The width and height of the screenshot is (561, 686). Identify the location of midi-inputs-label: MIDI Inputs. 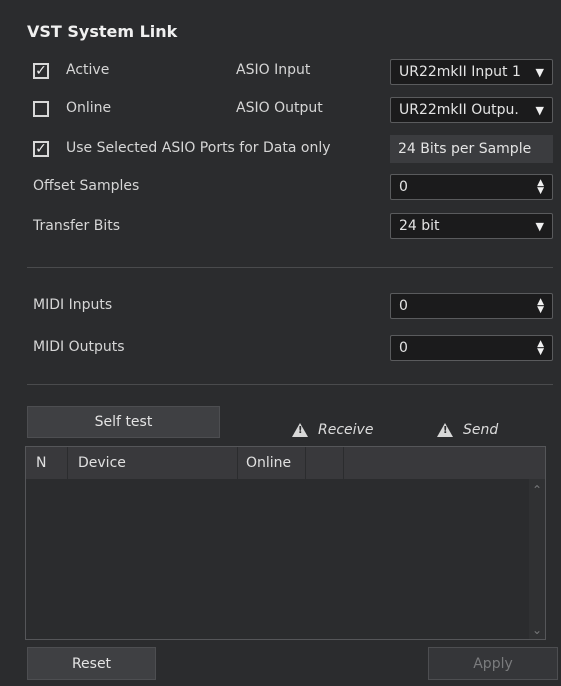
(73, 305).